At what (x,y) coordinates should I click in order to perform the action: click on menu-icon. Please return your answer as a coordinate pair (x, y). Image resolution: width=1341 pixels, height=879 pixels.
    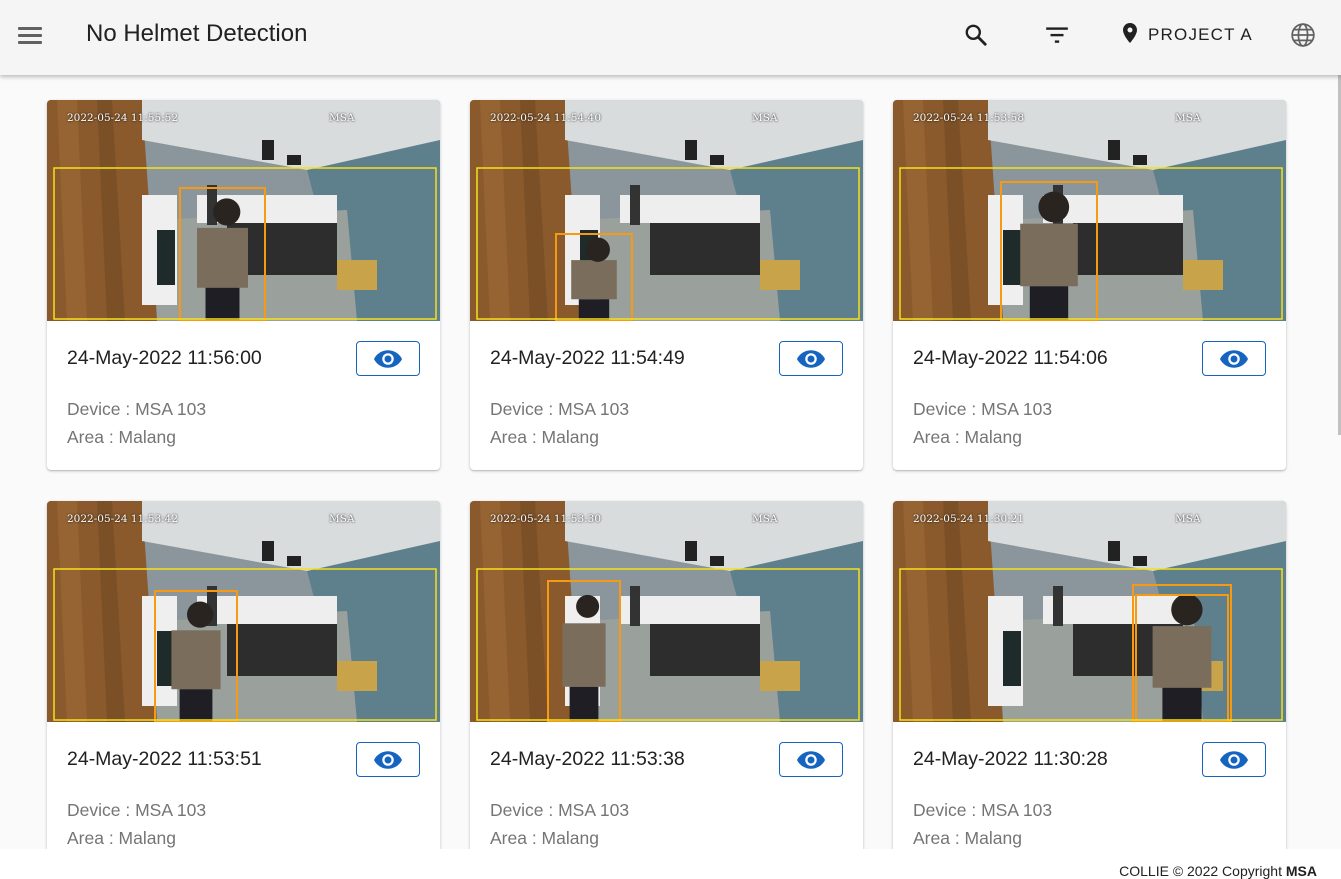
    Looking at the image, I should click on (30, 36).